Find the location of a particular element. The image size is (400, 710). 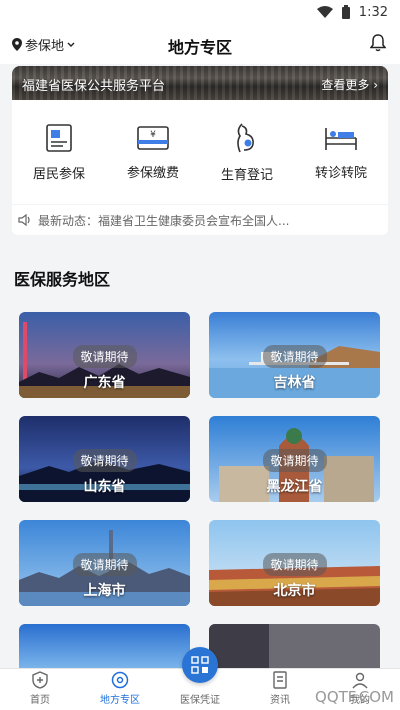

tab-insurance-voucher: 医保凭证 is located at coordinates (200, 678).